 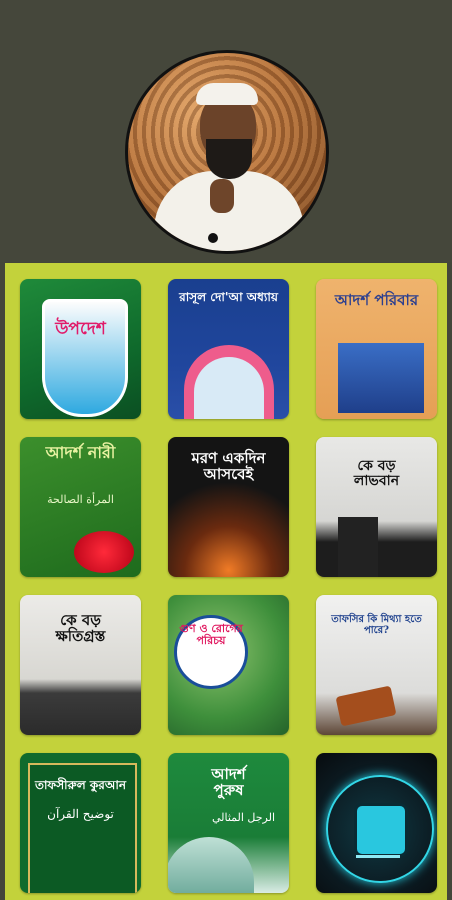 I want to click on book-arabic-title: المرأة الصالحة, so click(x=80, y=499).